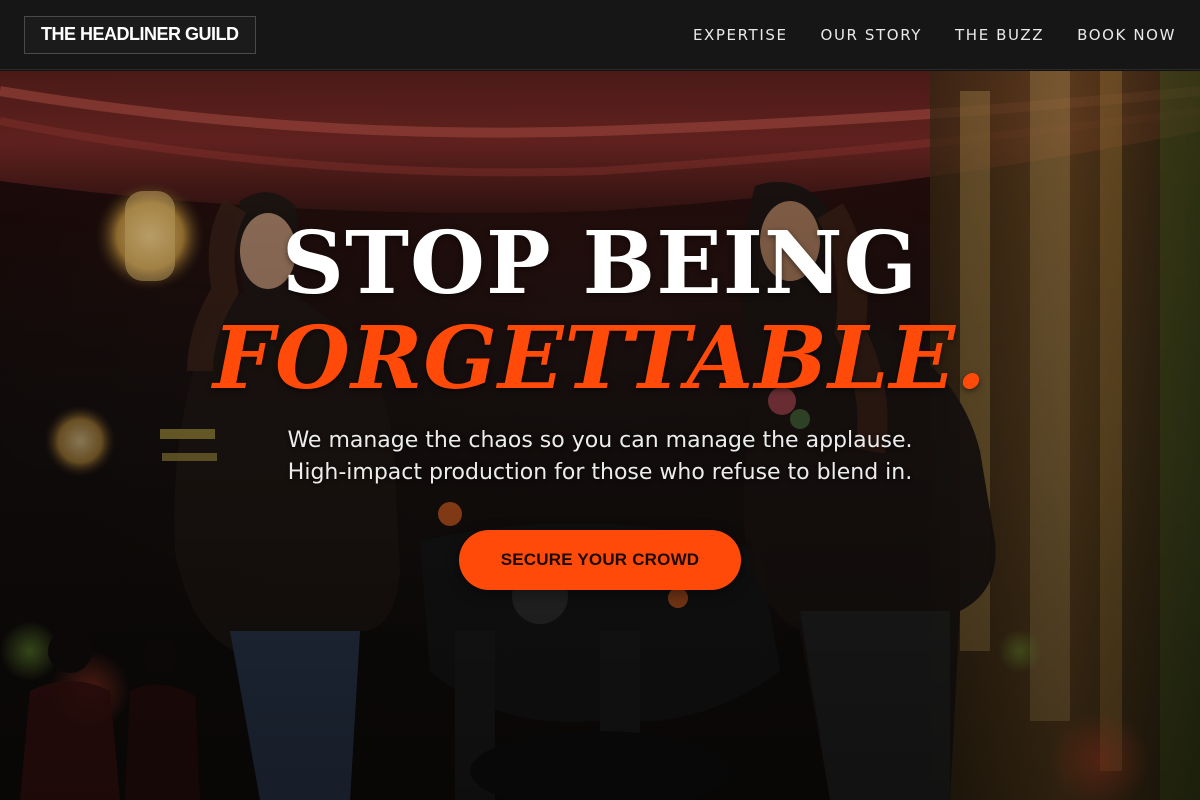 This screenshot has width=1200, height=800. What do you see at coordinates (872, 35) in the screenshot?
I see `nav-link-our-story: OUR STORY` at bounding box center [872, 35].